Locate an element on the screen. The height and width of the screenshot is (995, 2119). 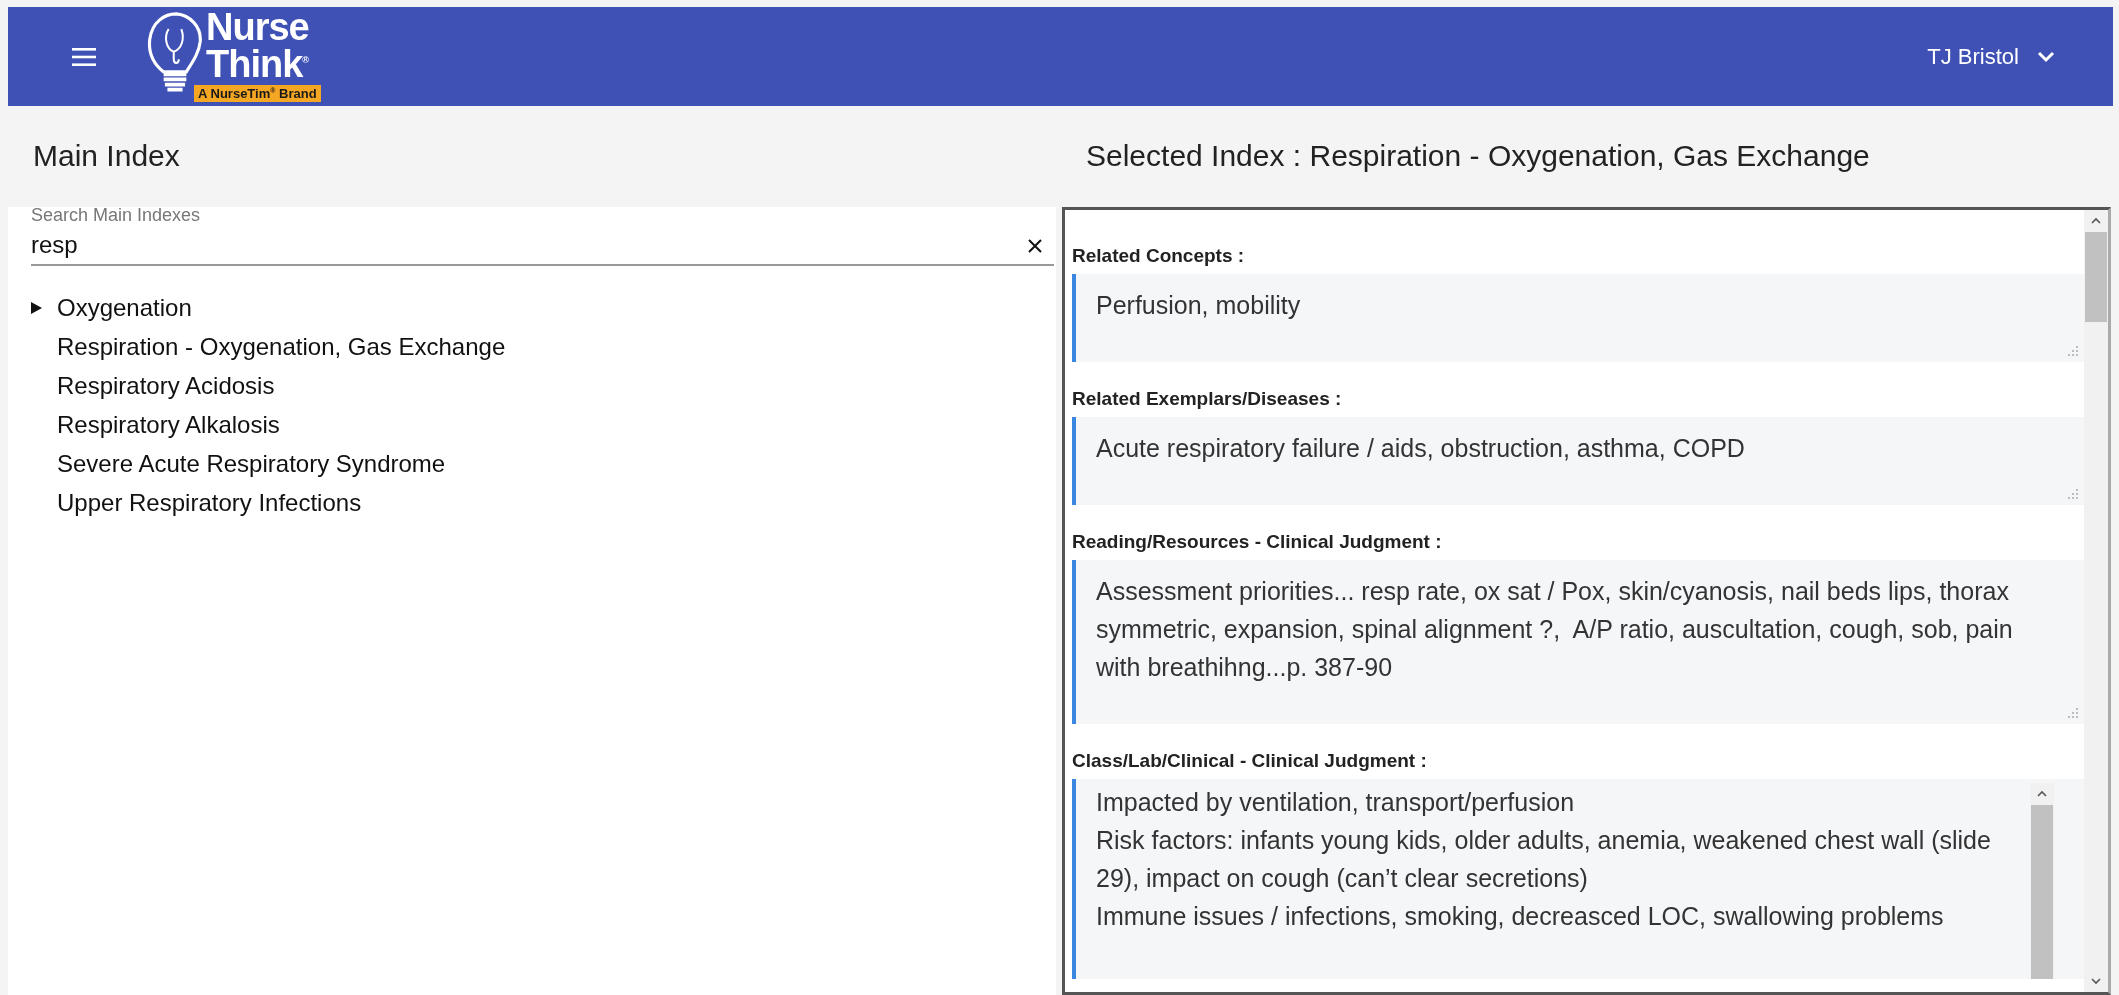
logo-tagline: A NurseTim$^{®}$ Brand is located at coordinates (257, 93).